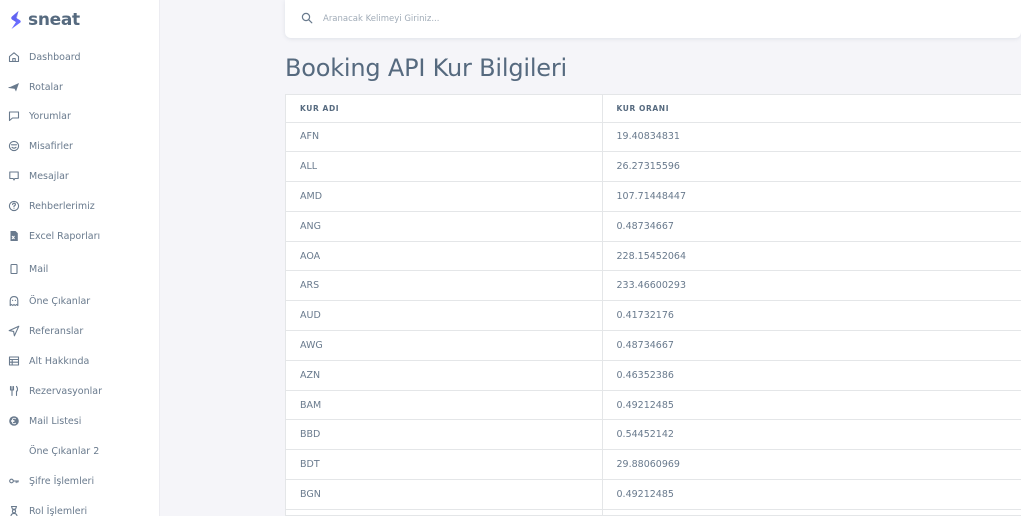 This screenshot has width=1021, height=516. Describe the element at coordinates (14, 236) in the screenshot. I see `excel-file-icon` at that location.